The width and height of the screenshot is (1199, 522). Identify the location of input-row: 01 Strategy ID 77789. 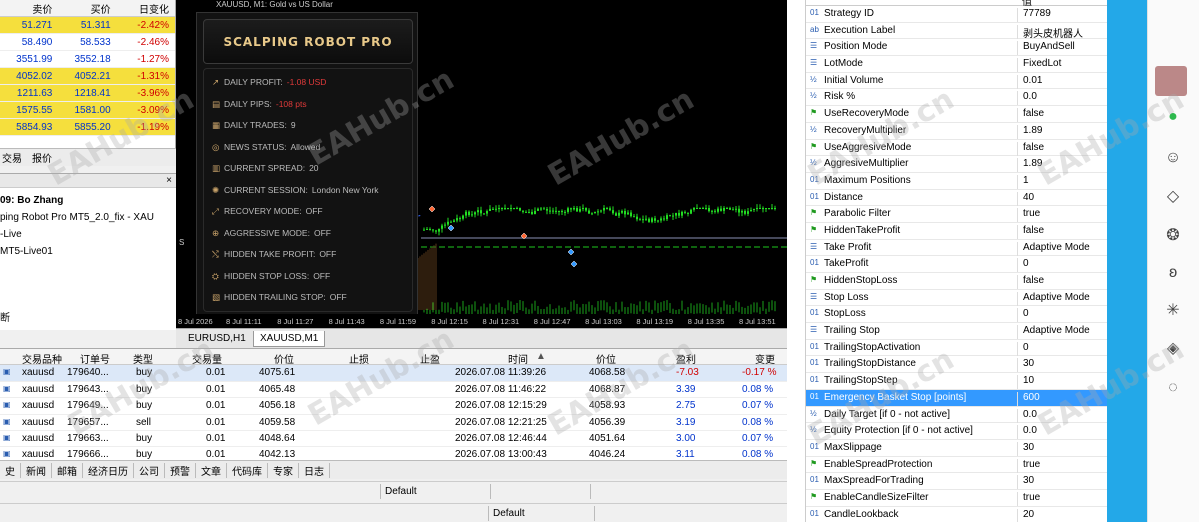
(956, 14).